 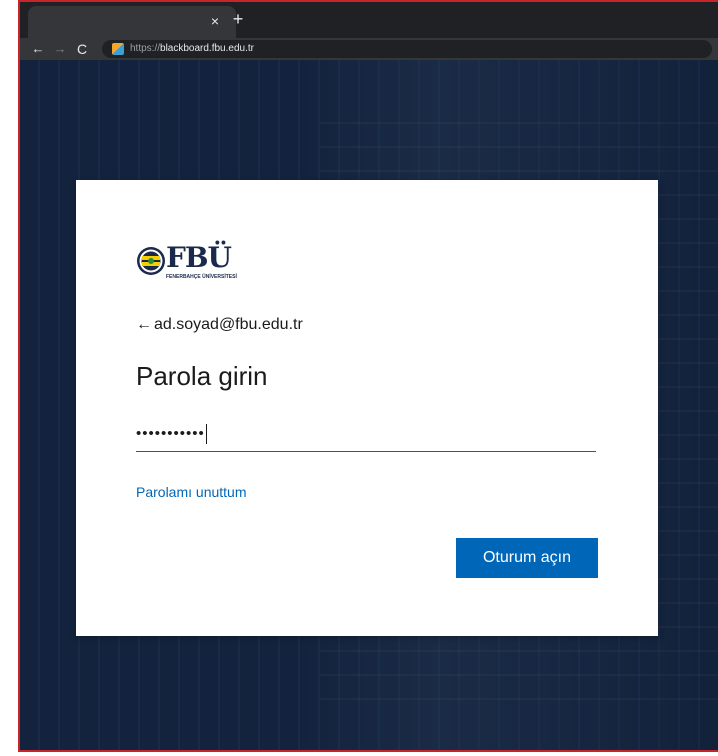 What do you see at coordinates (238, 20) in the screenshot?
I see `new-tab-icon: +` at bounding box center [238, 20].